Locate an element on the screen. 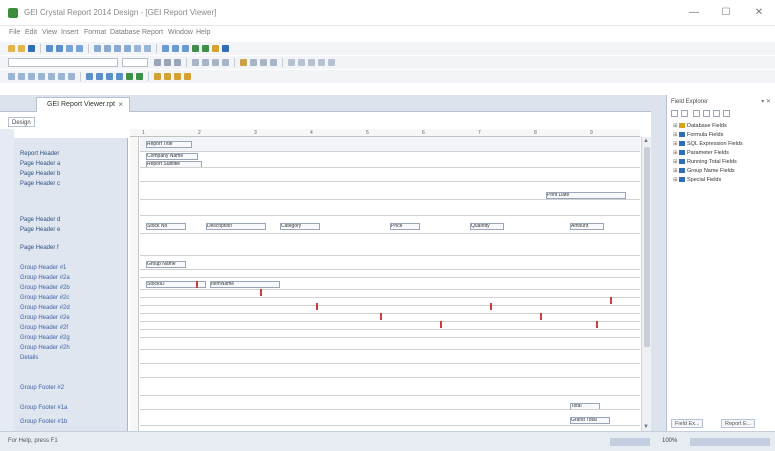 This screenshot has height=451, width=775. italic-icon is located at coordinates (167, 62).